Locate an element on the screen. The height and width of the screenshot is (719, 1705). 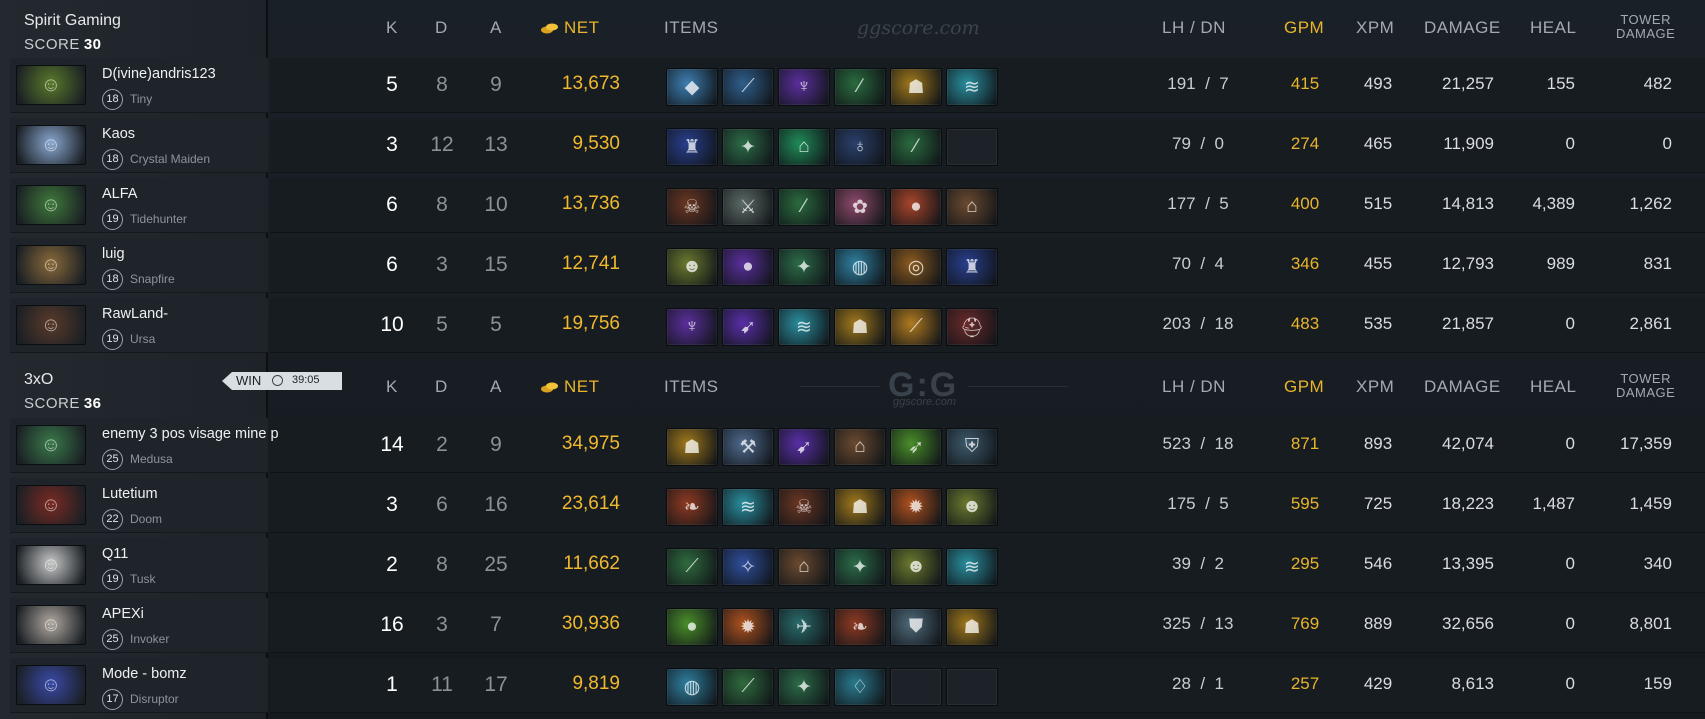
glaive-icon: ✧ is located at coordinates (748, 567).